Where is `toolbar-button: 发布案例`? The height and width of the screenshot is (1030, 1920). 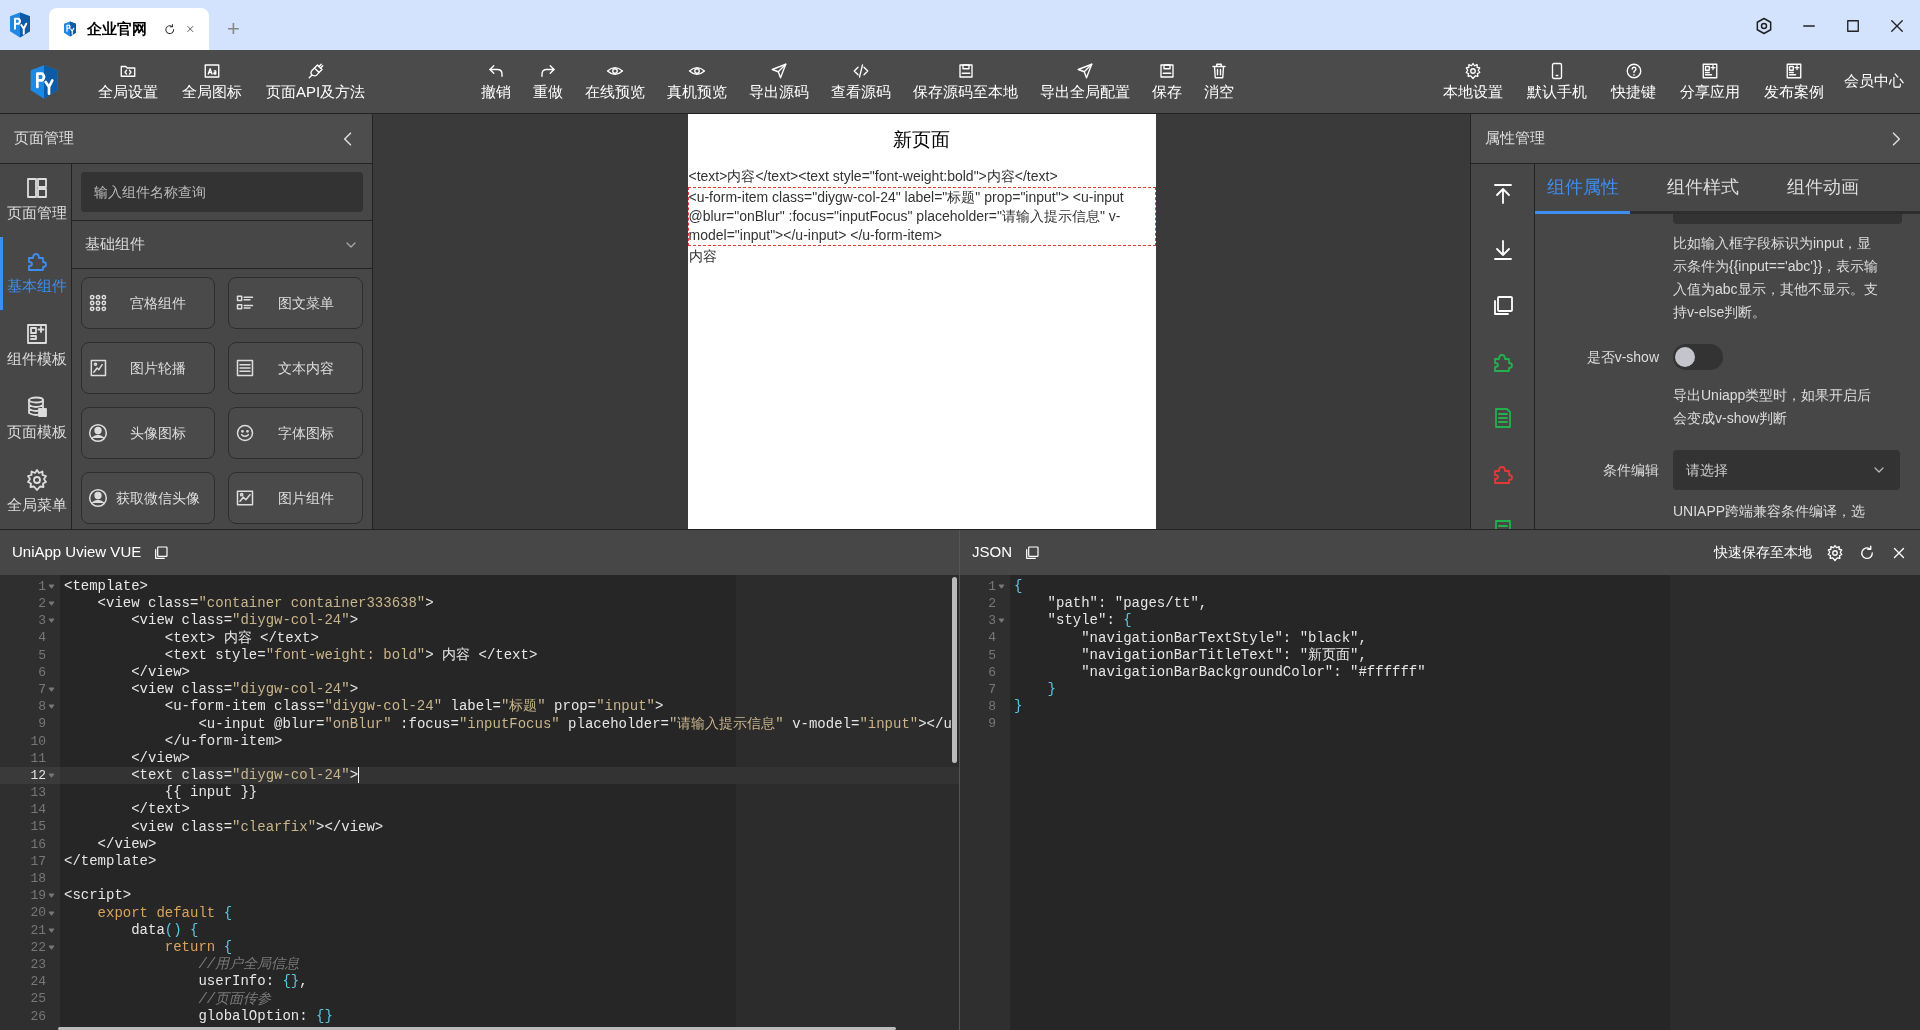
toolbar-button: 发布案例 is located at coordinates (1794, 81).